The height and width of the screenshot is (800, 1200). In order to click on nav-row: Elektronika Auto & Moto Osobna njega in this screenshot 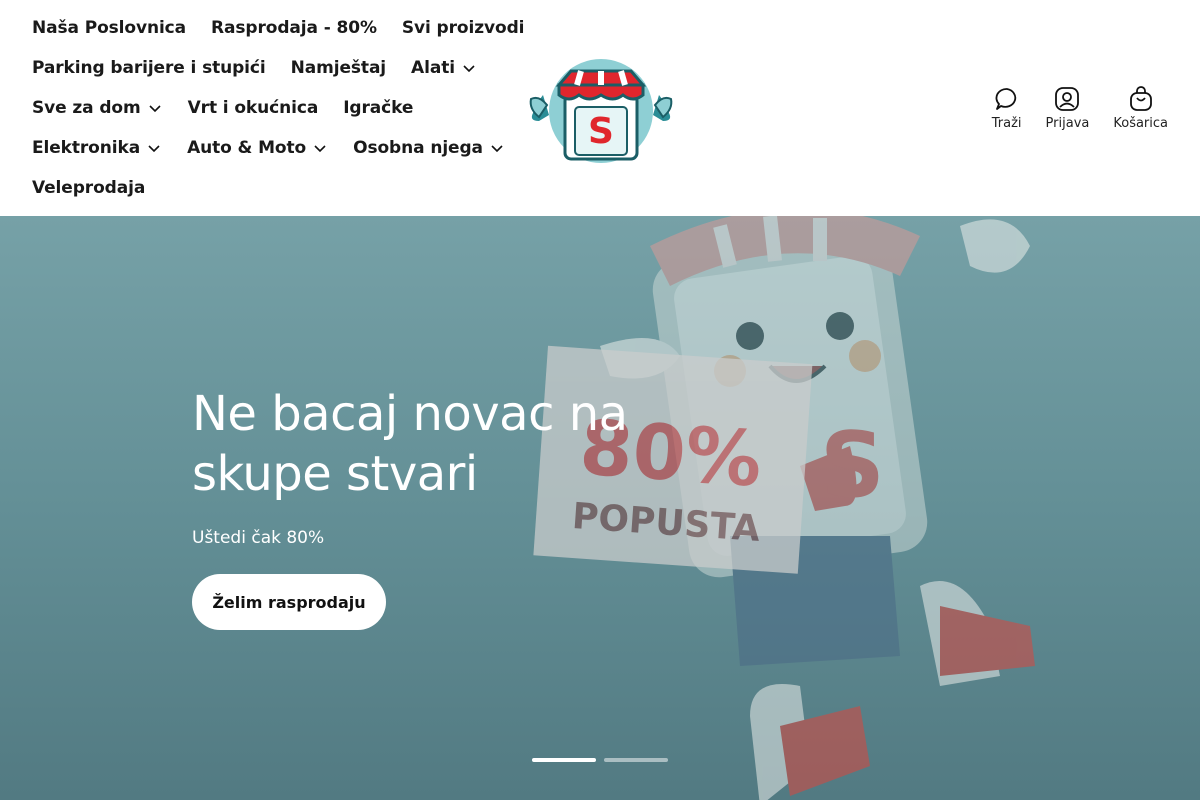, I will do `click(267, 148)`.